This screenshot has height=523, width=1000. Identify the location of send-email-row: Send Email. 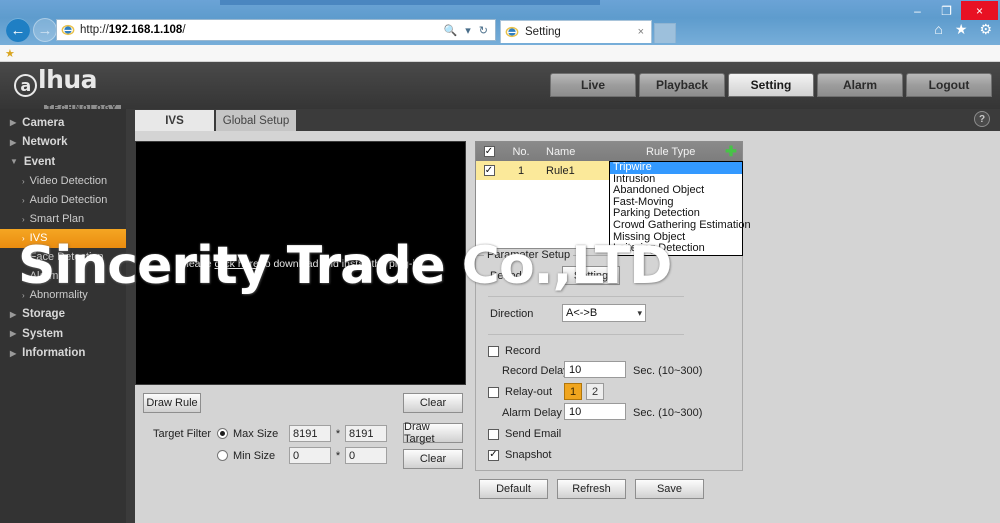
(524, 434).